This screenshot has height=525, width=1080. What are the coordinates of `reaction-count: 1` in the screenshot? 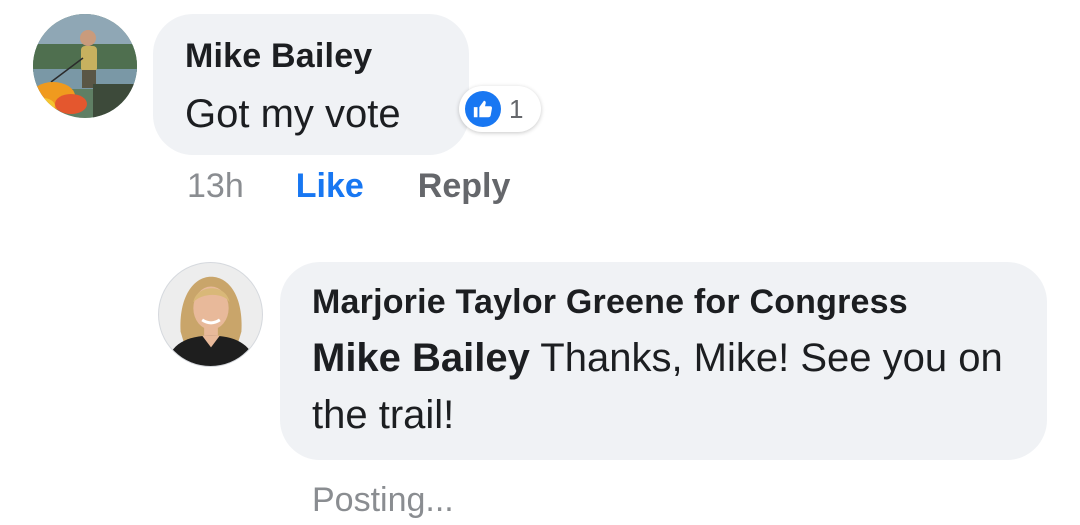 It's located at (516, 108).